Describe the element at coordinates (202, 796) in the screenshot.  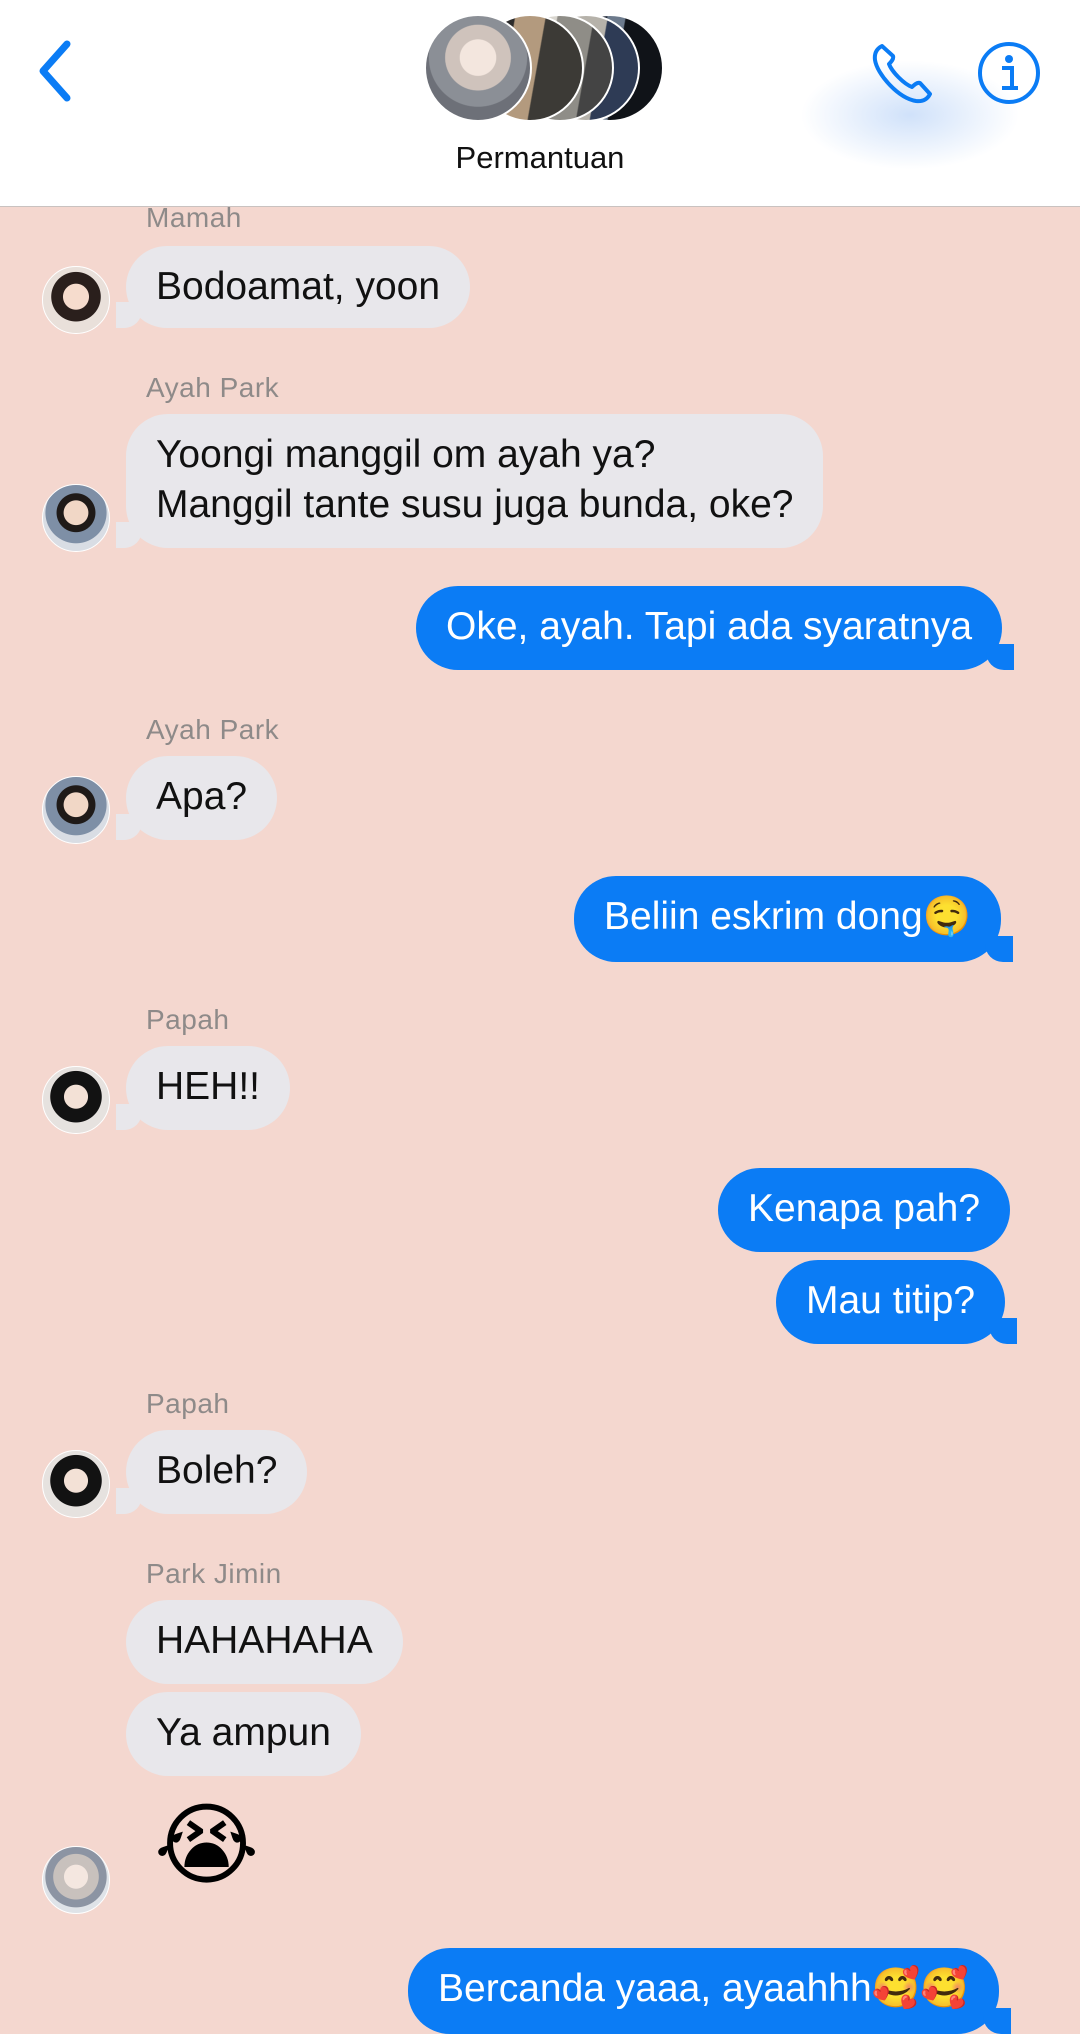
I see `message-text: Apa?` at that location.